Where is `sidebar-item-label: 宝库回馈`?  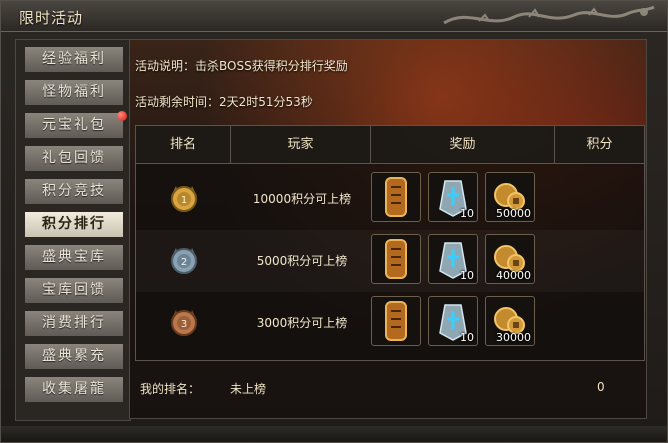
sidebar-item-label: 宝库回馈 is located at coordinates (74, 290).